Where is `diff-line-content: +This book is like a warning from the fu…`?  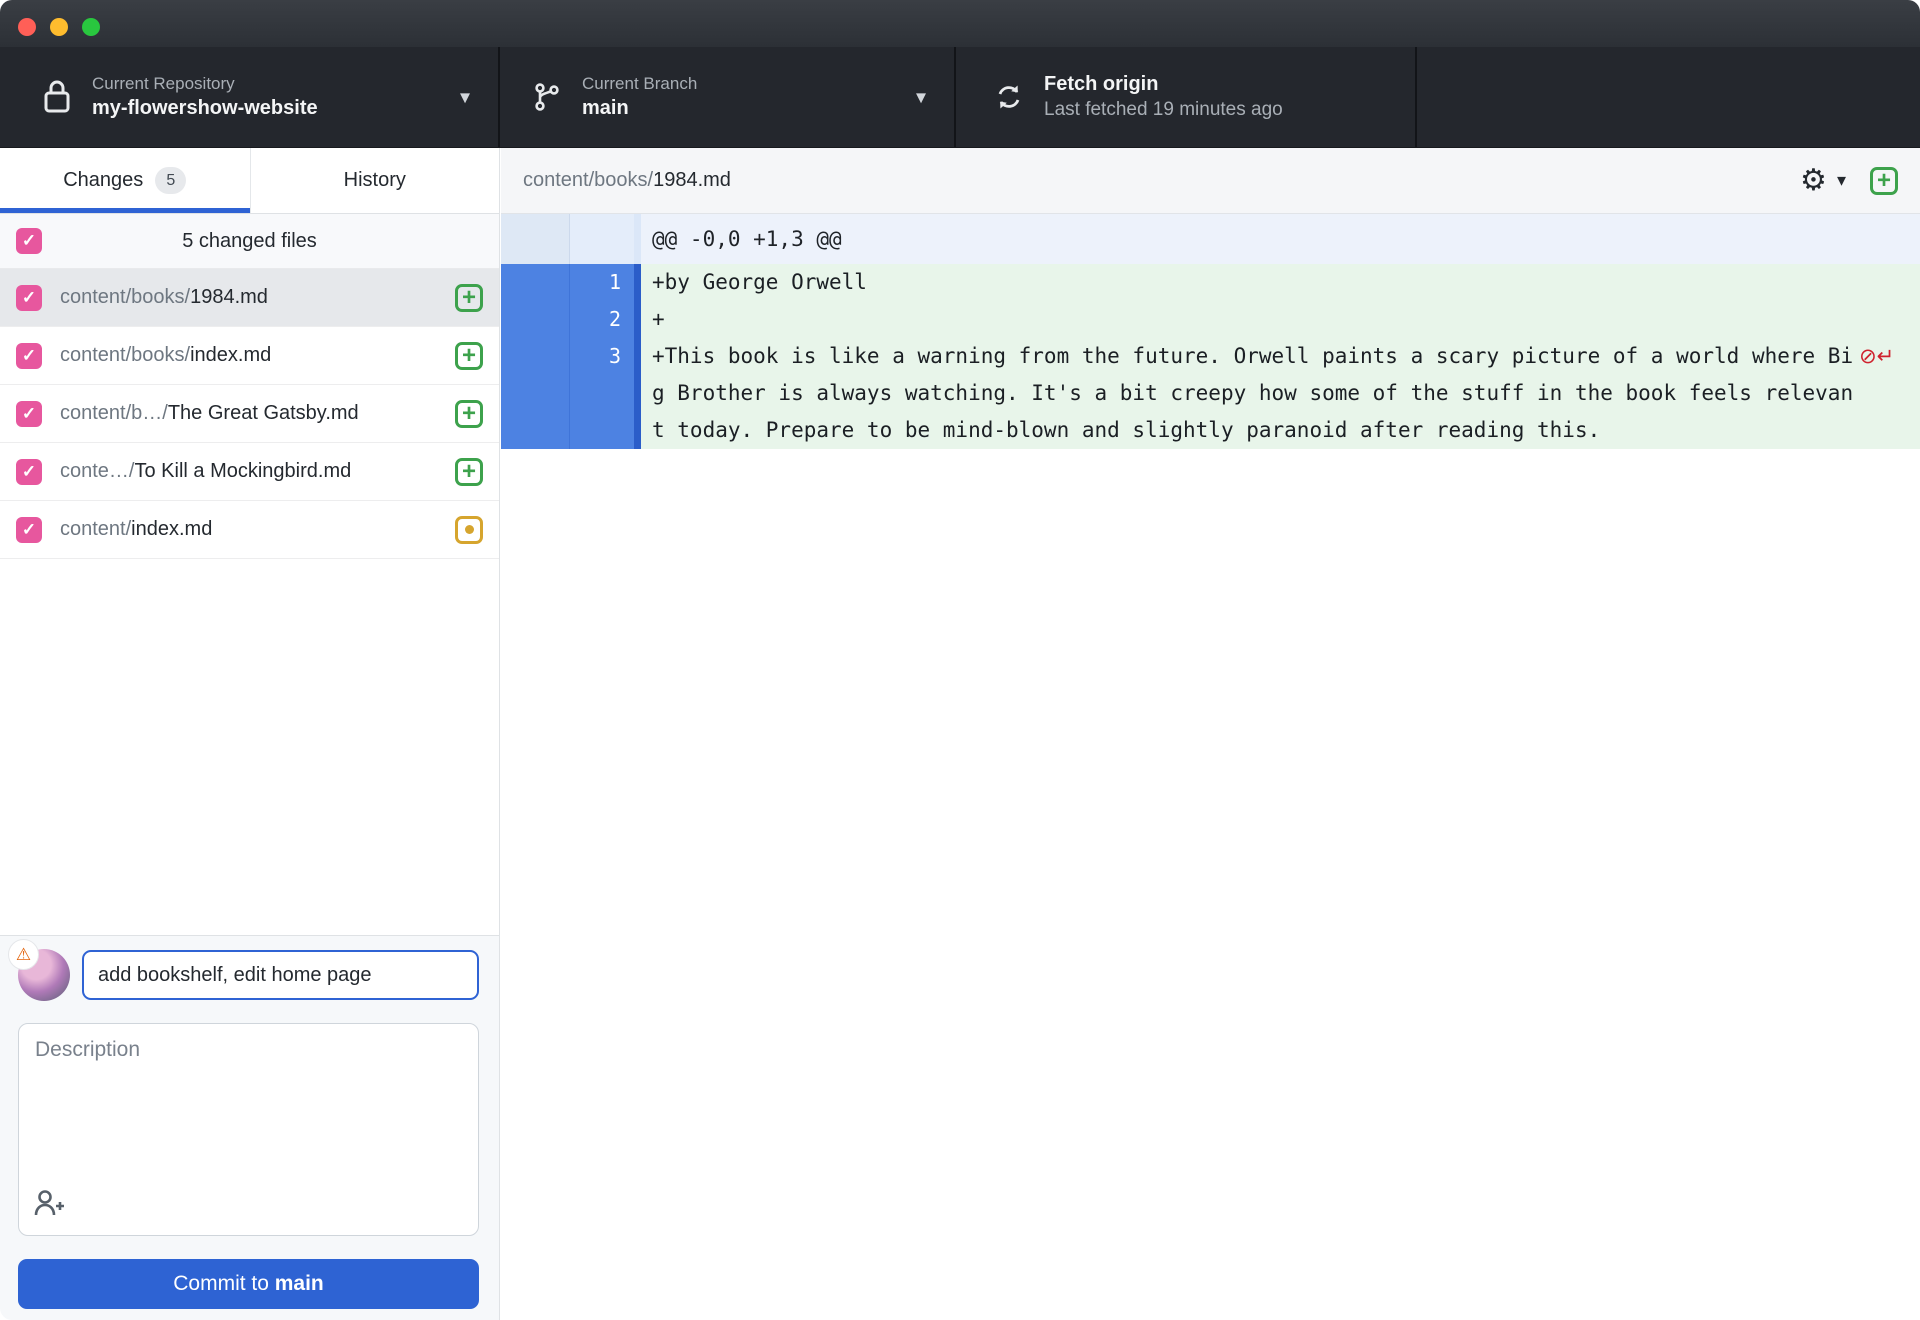
diff-line-content: +This book is like a warning from the fu… is located at coordinates (1280, 393).